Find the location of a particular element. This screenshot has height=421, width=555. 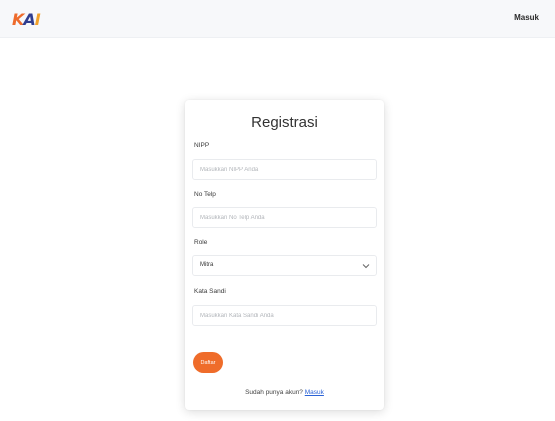

login-prompt-text: Sudah punya akun? is located at coordinates (274, 392).